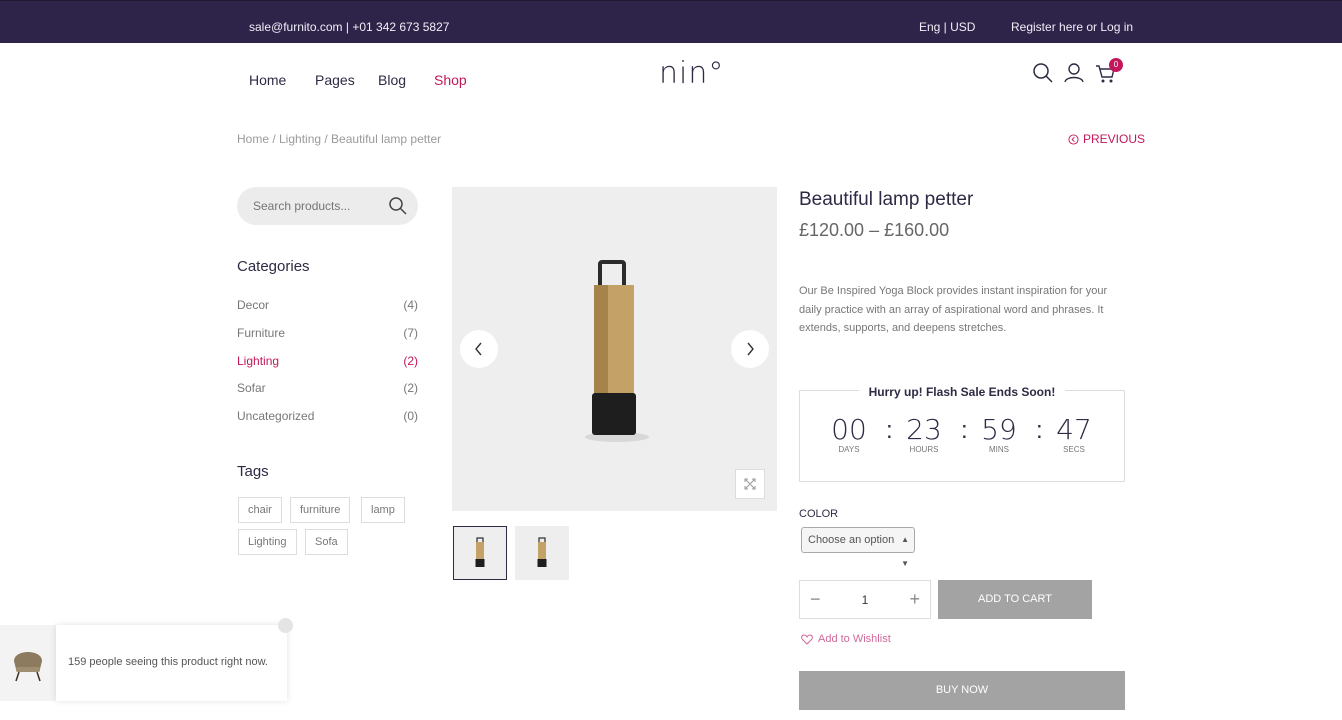 The height and width of the screenshot is (720, 1342). I want to click on next-image-button, so click(750, 349).